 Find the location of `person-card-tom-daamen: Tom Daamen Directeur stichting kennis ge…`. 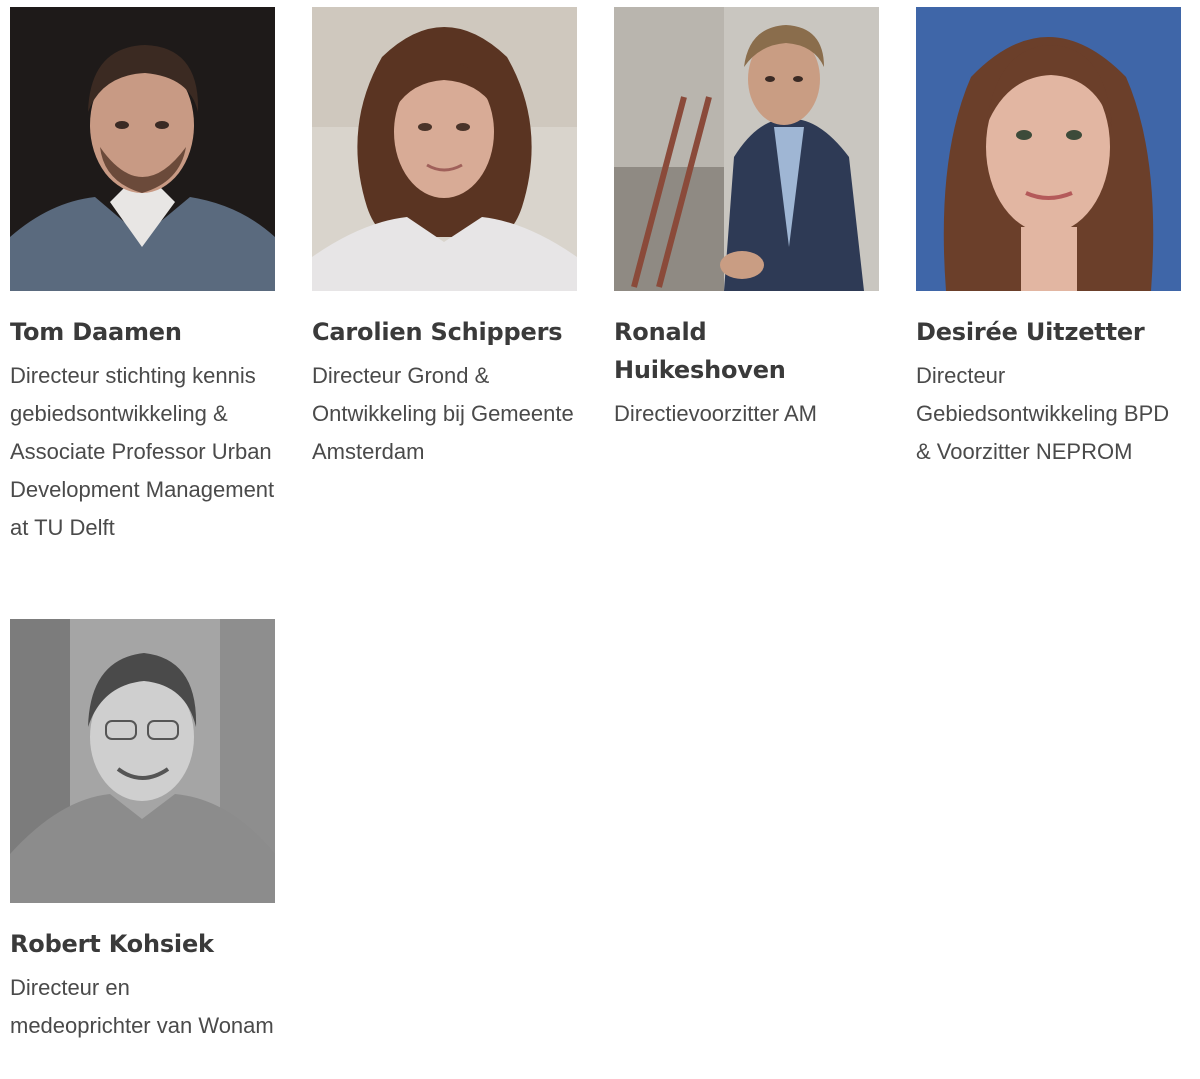

person-card-tom-daamen: Tom Daamen Directeur stichting kennis ge… is located at coordinates (142, 277).